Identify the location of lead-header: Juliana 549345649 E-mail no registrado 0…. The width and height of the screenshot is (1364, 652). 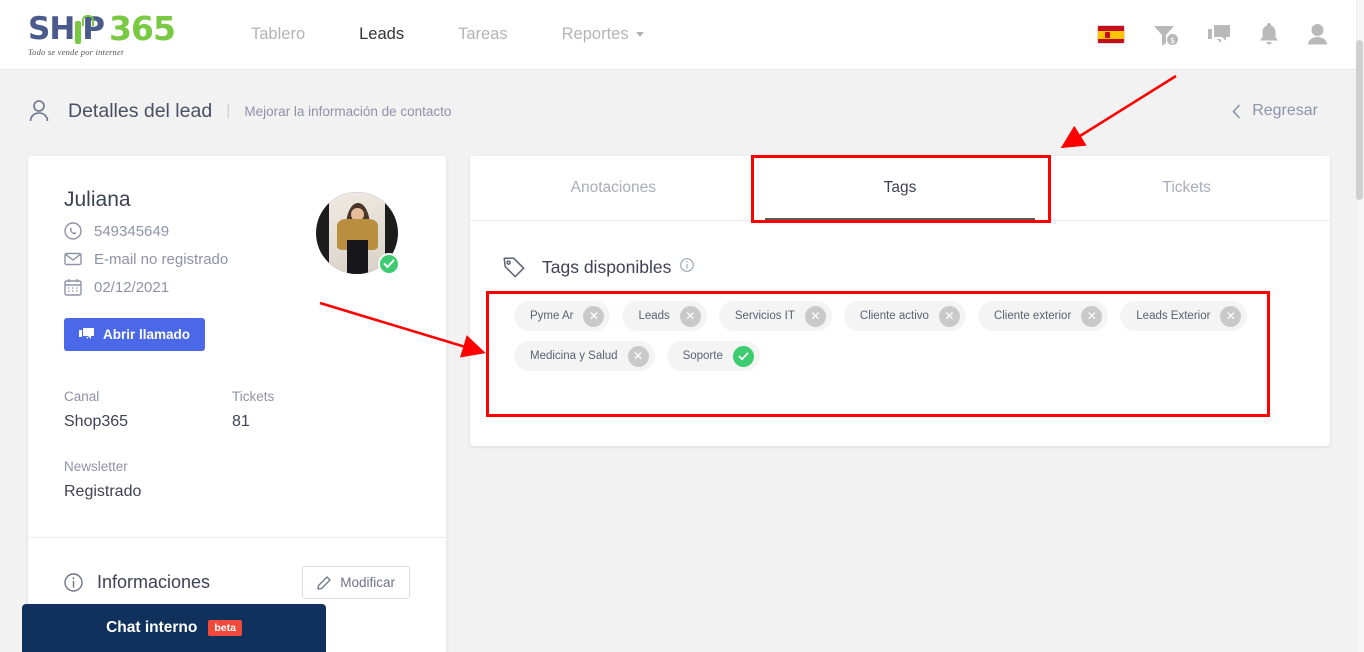
(237, 226).